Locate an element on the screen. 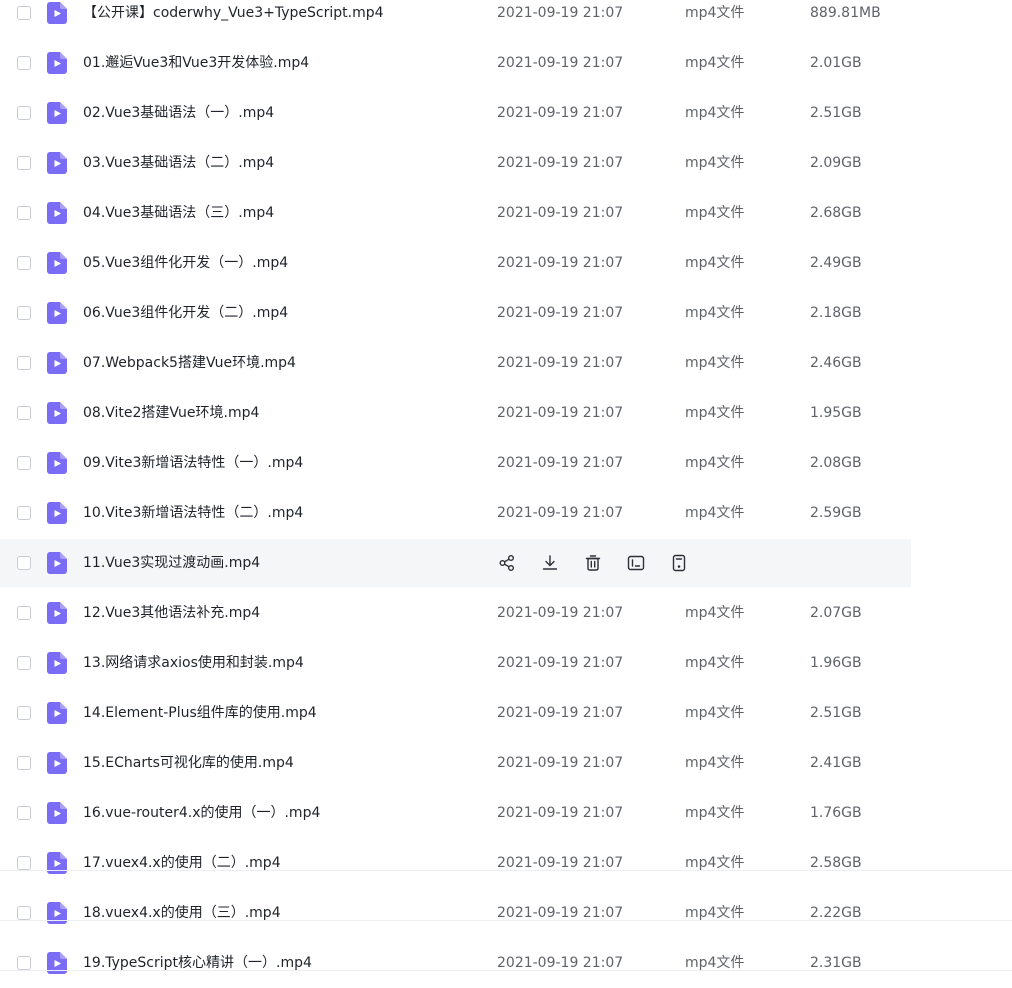 The width and height of the screenshot is (1012, 988). delete-button is located at coordinates (593, 563).